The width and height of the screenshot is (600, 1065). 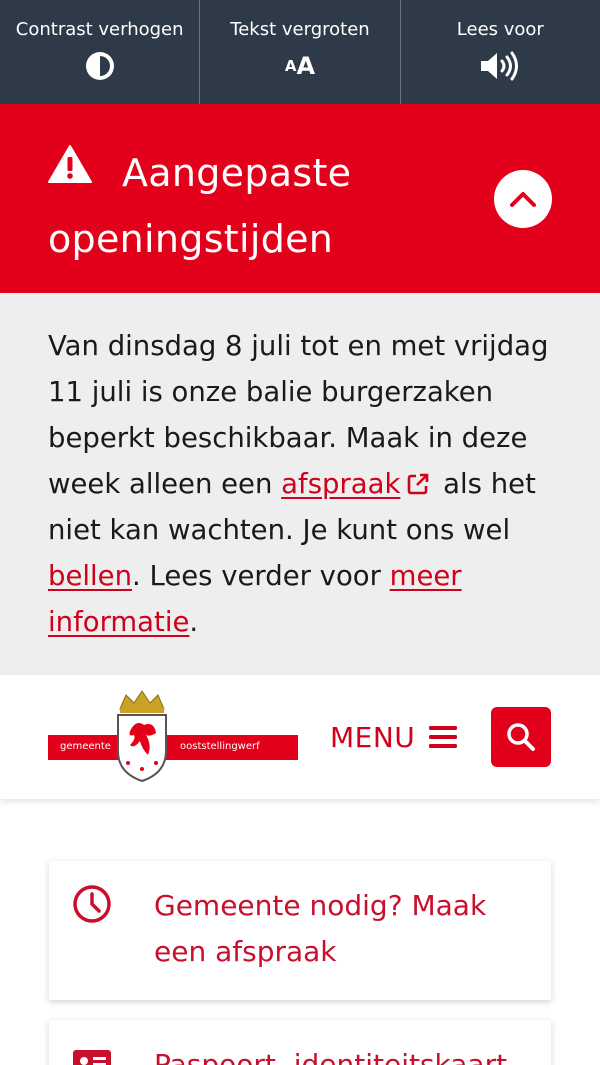 I want to click on menu-button: MENU, so click(x=394, y=737).